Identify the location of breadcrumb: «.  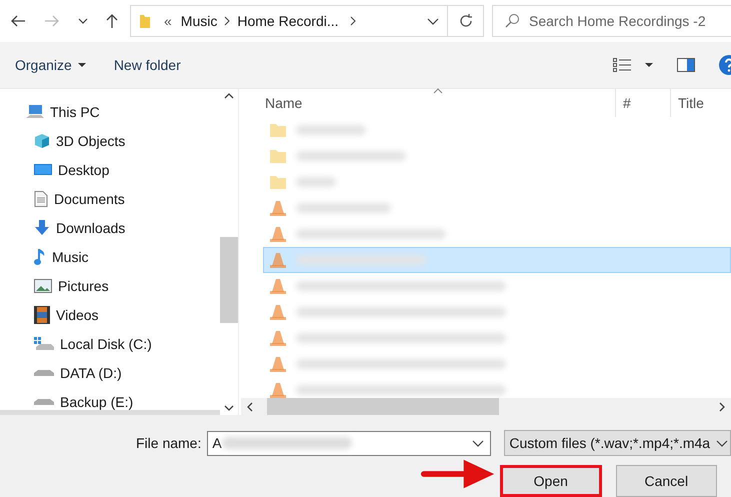
(168, 21).